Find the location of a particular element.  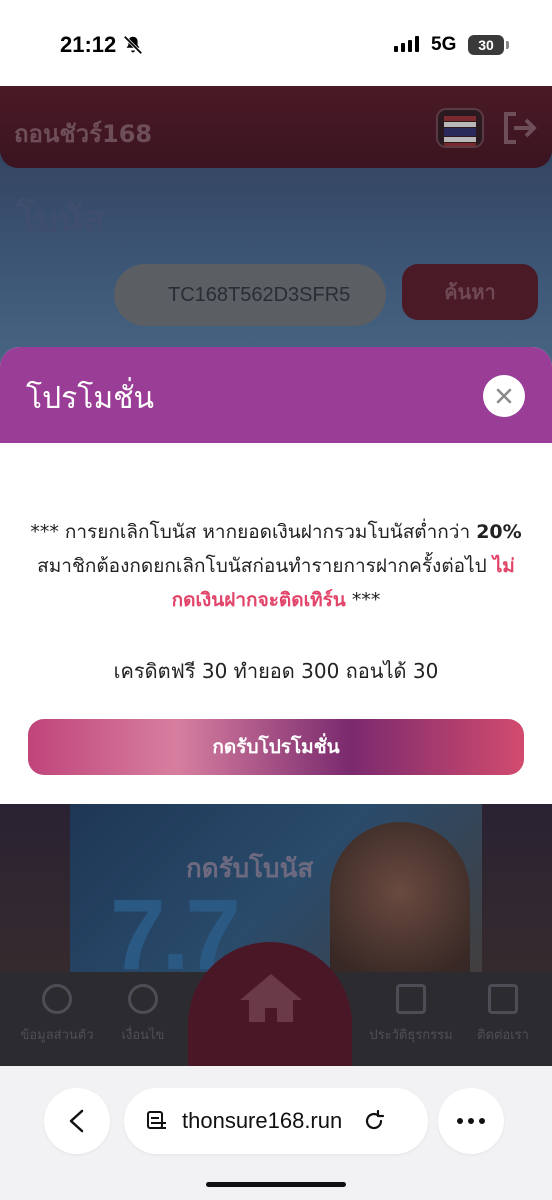

nav-item-terms: เงื่อนไข is located at coordinates (143, 1014).